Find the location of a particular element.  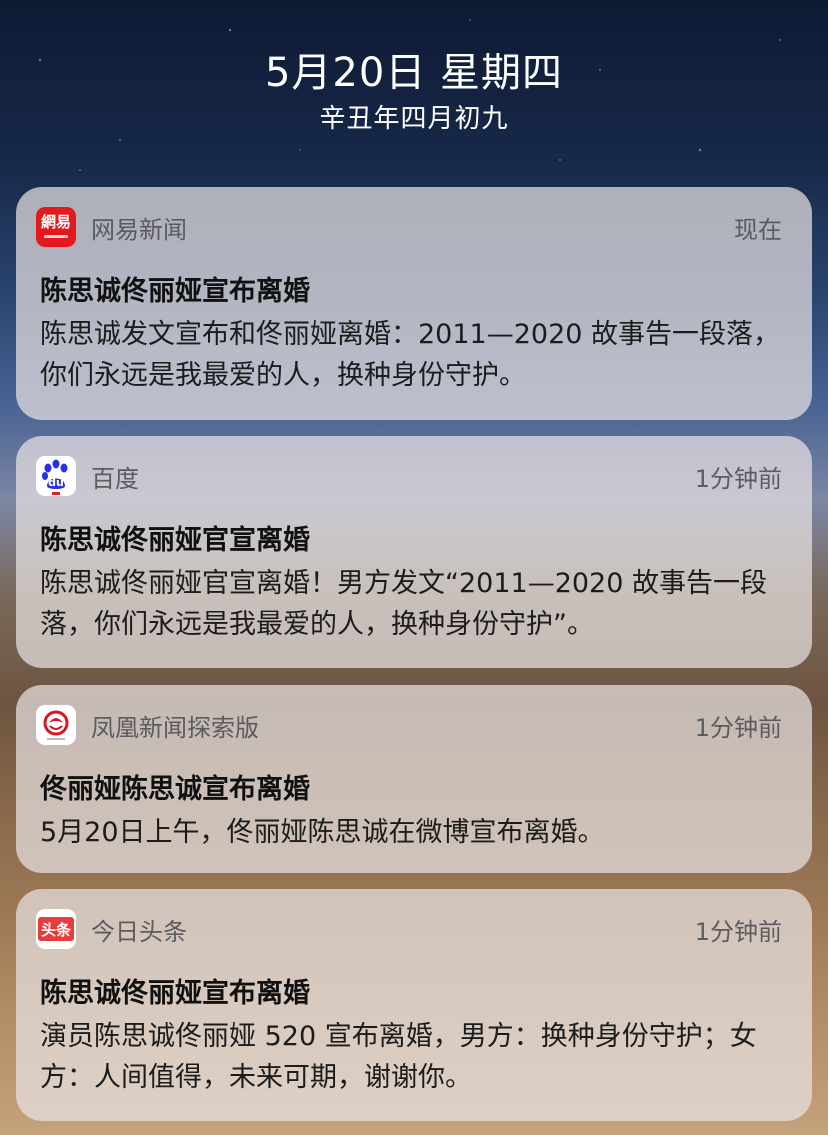

lockscreen-lunar-date: 辛丑年四月初九 is located at coordinates (414, 119).